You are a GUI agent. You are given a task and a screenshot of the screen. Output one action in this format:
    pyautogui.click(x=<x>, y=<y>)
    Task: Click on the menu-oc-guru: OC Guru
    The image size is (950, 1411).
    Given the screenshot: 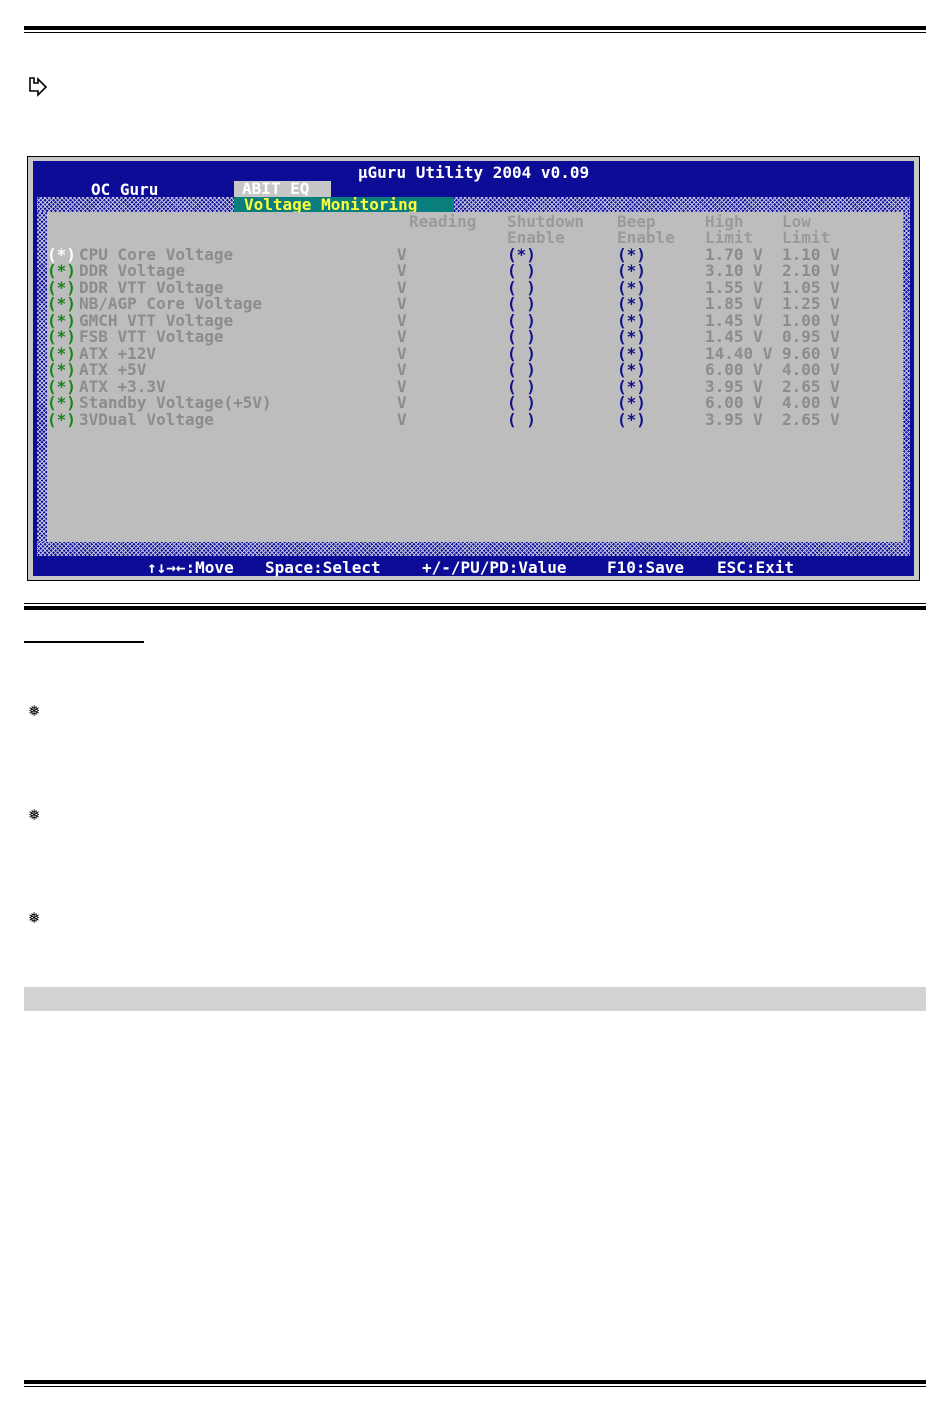 What is the action you would take?
    pyautogui.click(x=124, y=190)
    